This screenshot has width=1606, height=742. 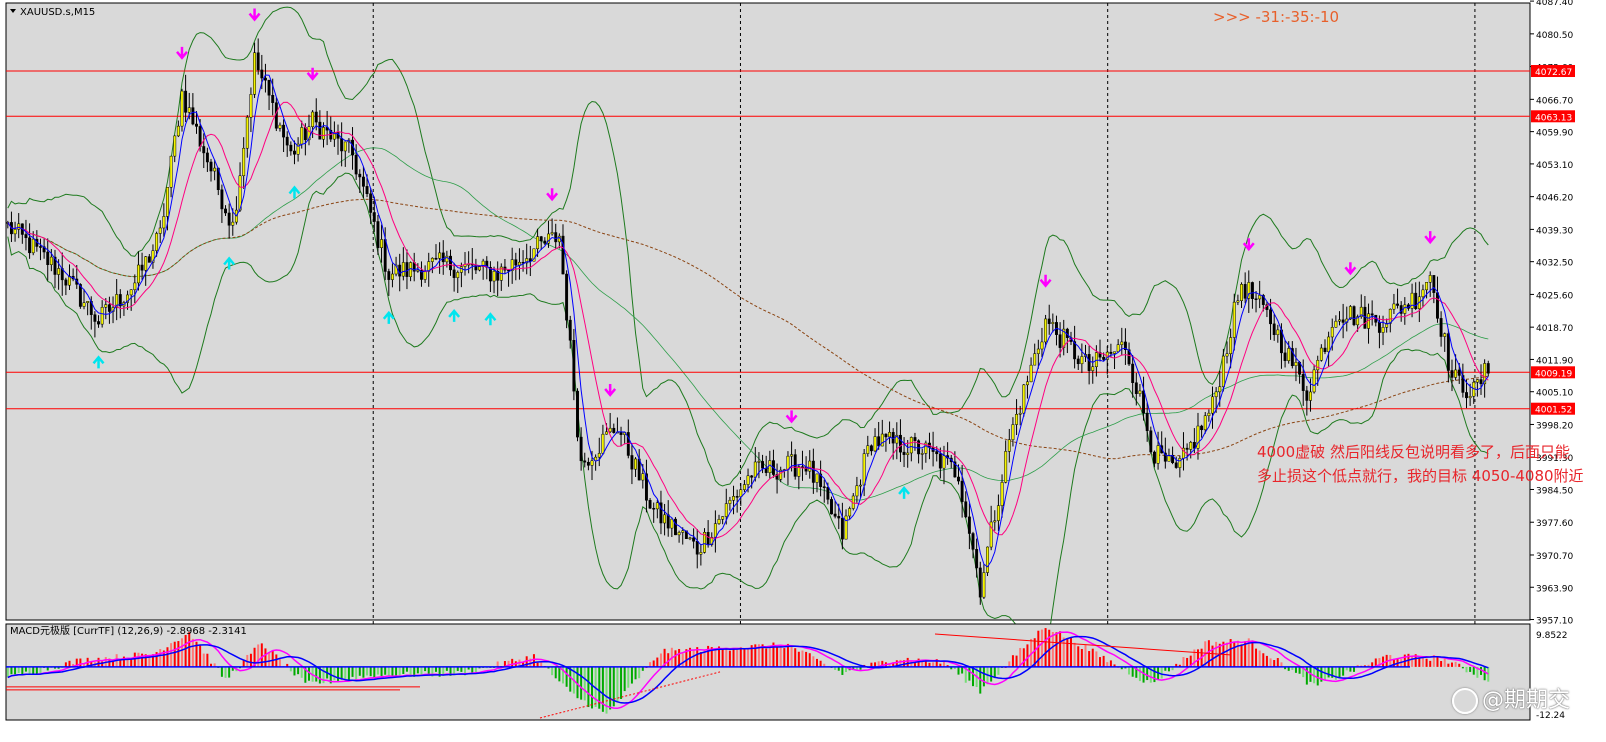 I want to click on macd-panel, so click(x=768, y=672).